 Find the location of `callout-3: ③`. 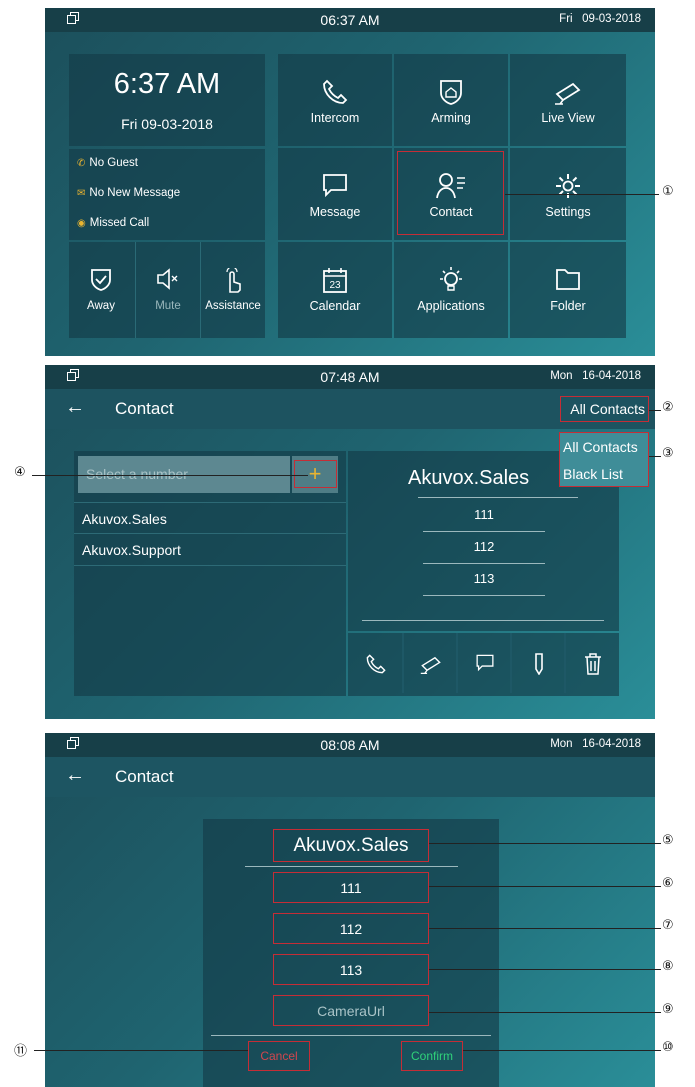

callout-3: ③ is located at coordinates (668, 453).